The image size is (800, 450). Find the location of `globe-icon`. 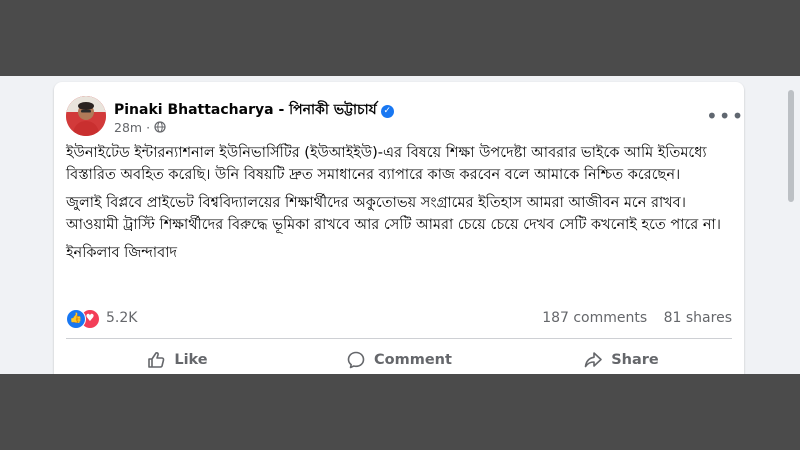

globe-icon is located at coordinates (160, 127).